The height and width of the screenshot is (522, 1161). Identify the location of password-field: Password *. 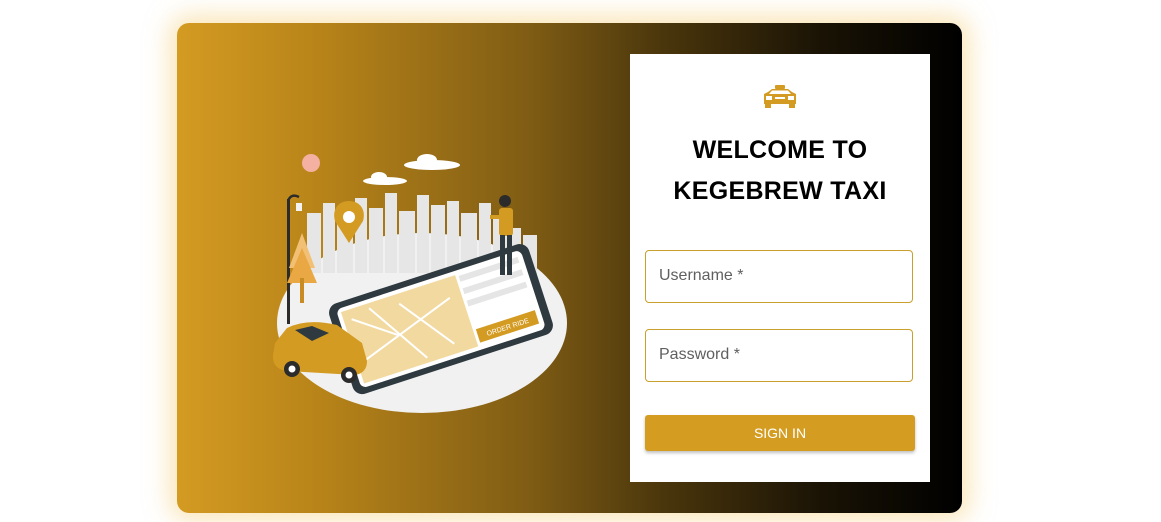
(779, 355).